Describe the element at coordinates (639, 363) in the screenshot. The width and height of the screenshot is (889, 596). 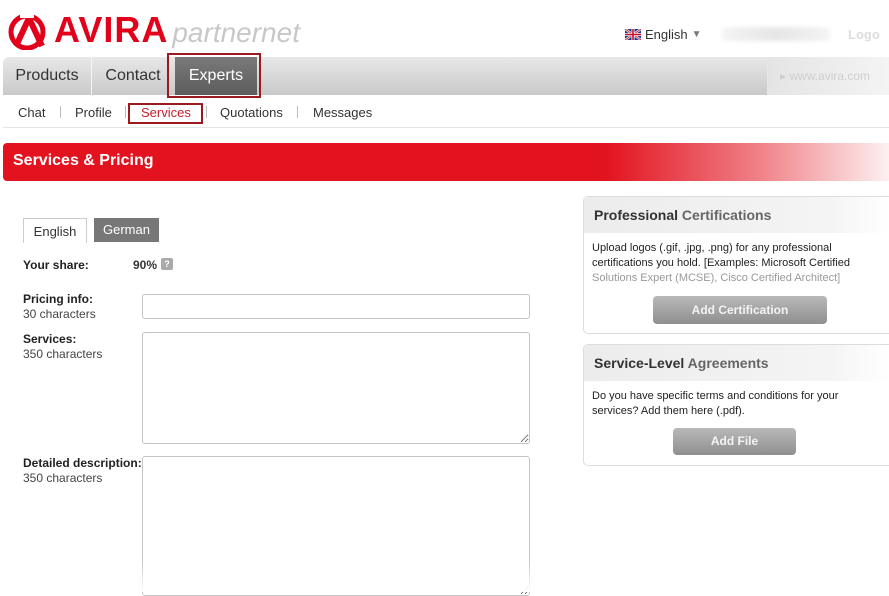
I see `sla-title-bold: Service-Level` at that location.